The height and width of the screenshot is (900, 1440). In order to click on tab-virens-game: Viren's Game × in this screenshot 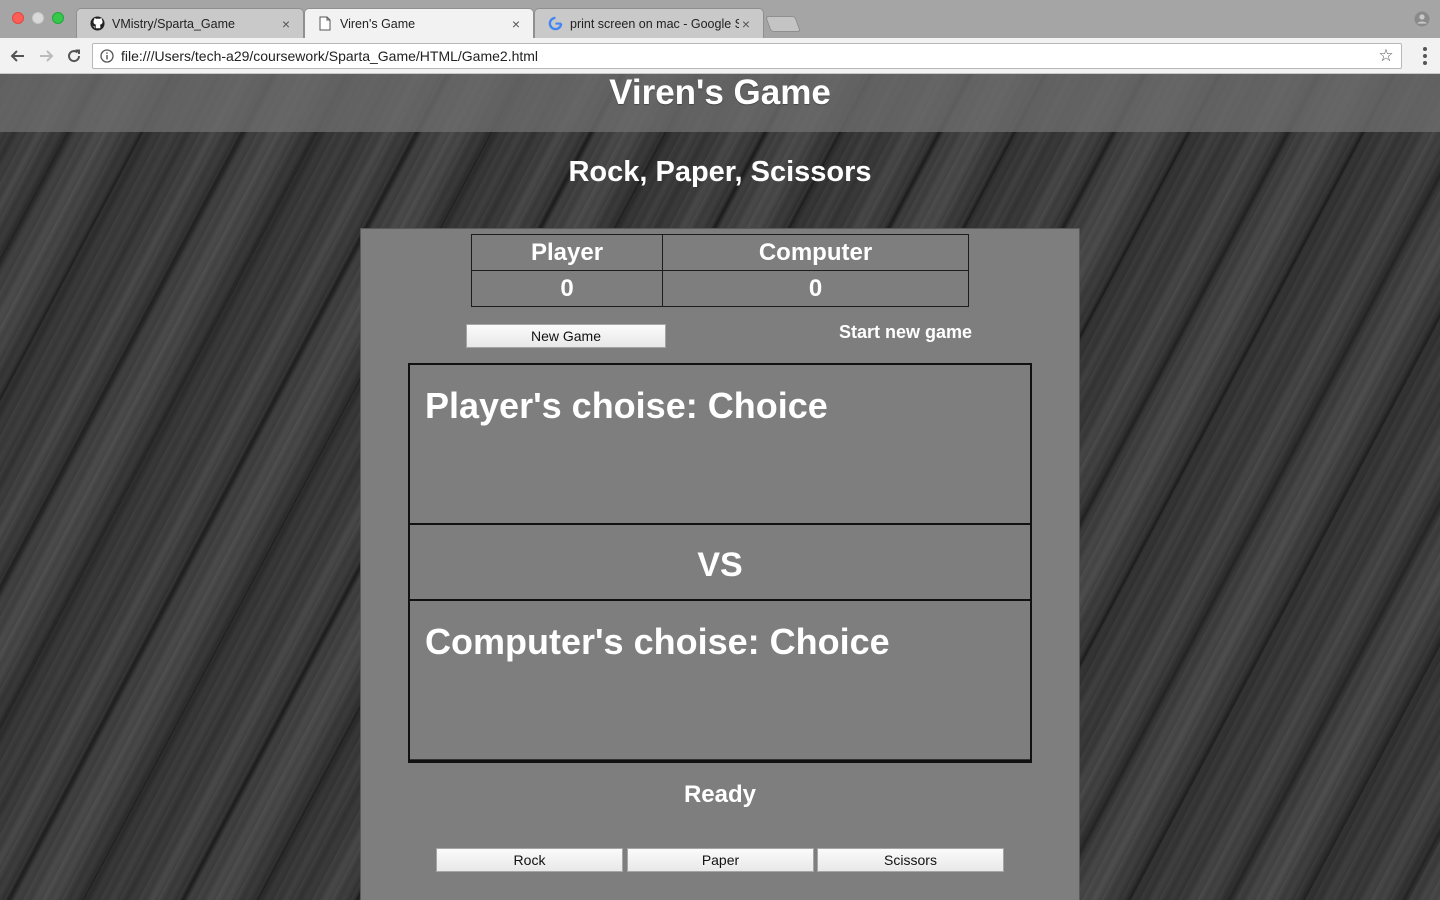, I will do `click(419, 23)`.